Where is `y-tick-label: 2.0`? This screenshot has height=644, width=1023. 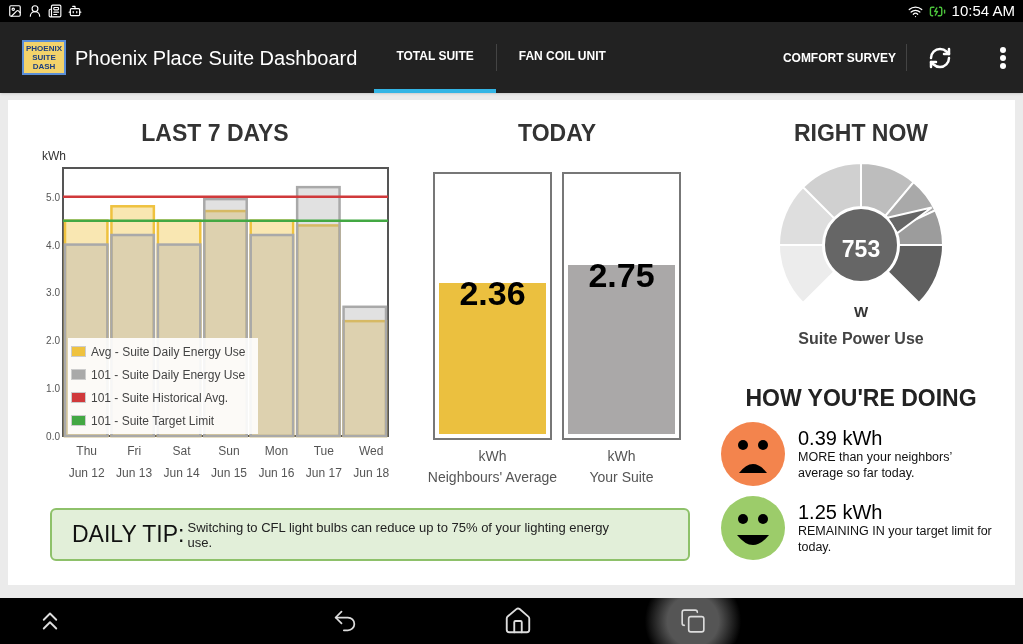
y-tick-label: 2.0 is located at coordinates (53, 341).